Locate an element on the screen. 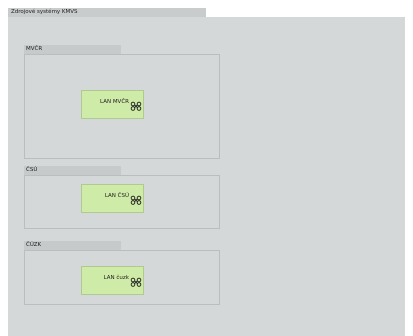  node-lan-cuzk: LAN čuzk is located at coordinates (112, 280).